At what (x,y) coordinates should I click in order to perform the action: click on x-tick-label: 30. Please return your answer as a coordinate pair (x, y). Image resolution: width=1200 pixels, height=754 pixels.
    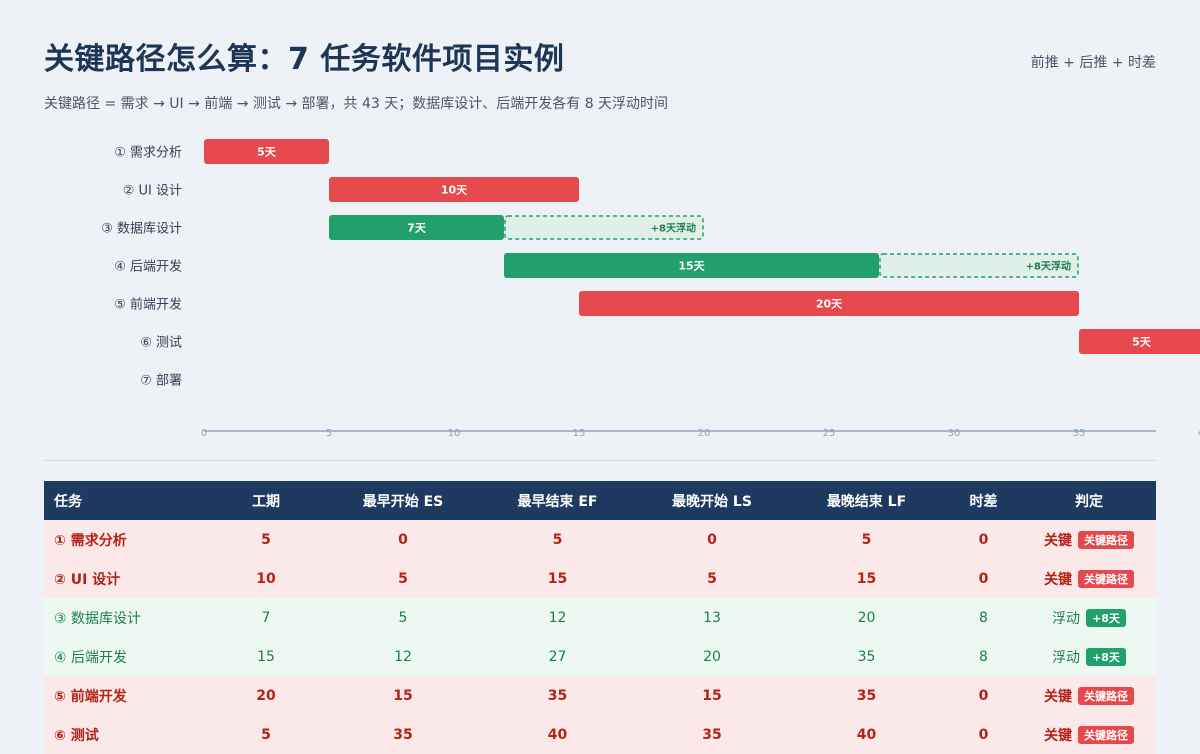
    Looking at the image, I should click on (954, 433).